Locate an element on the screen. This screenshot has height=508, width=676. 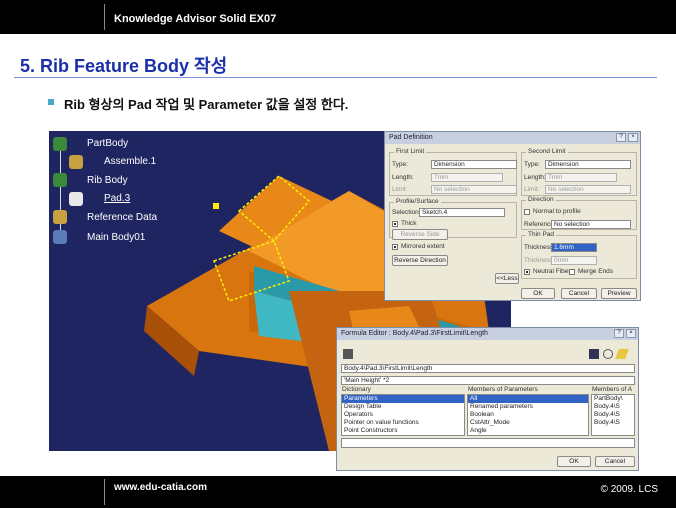
list-item: CstAttr_Mode is located at coordinates (528, 423).